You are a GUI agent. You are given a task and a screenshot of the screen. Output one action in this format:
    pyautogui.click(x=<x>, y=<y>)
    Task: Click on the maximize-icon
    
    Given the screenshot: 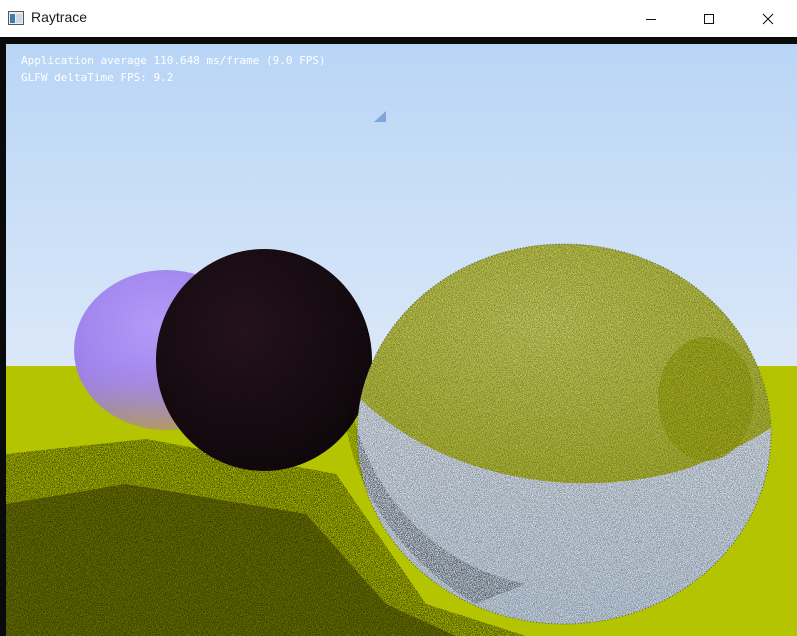 What is the action you would take?
    pyautogui.click(x=709, y=18)
    